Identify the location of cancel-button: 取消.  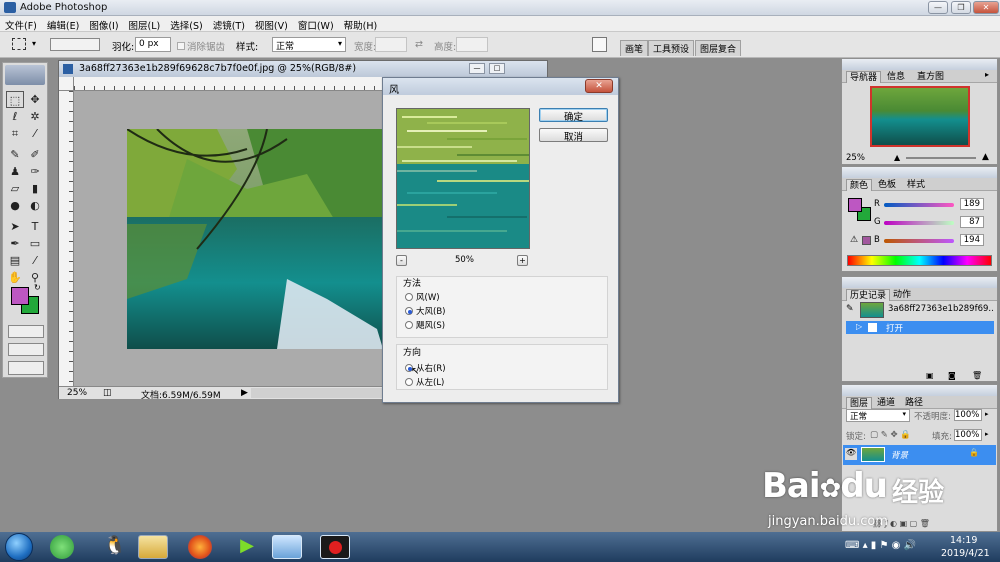
(573, 135).